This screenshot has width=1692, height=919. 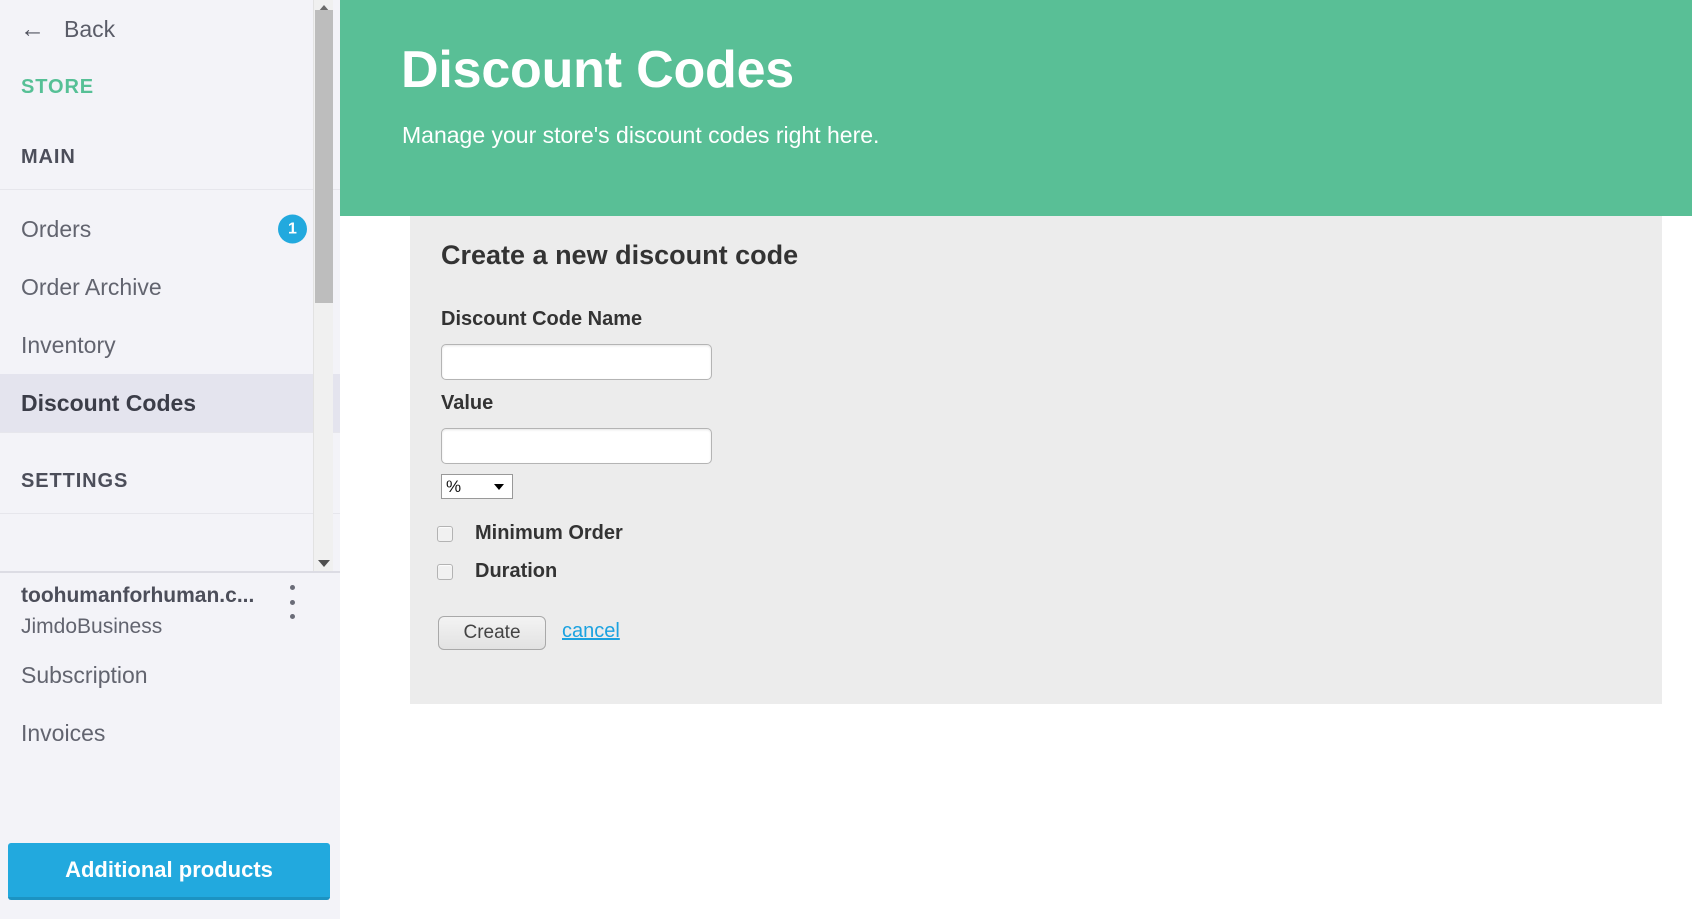 I want to click on duration-checkbox-row: Duration, so click(x=497, y=571).